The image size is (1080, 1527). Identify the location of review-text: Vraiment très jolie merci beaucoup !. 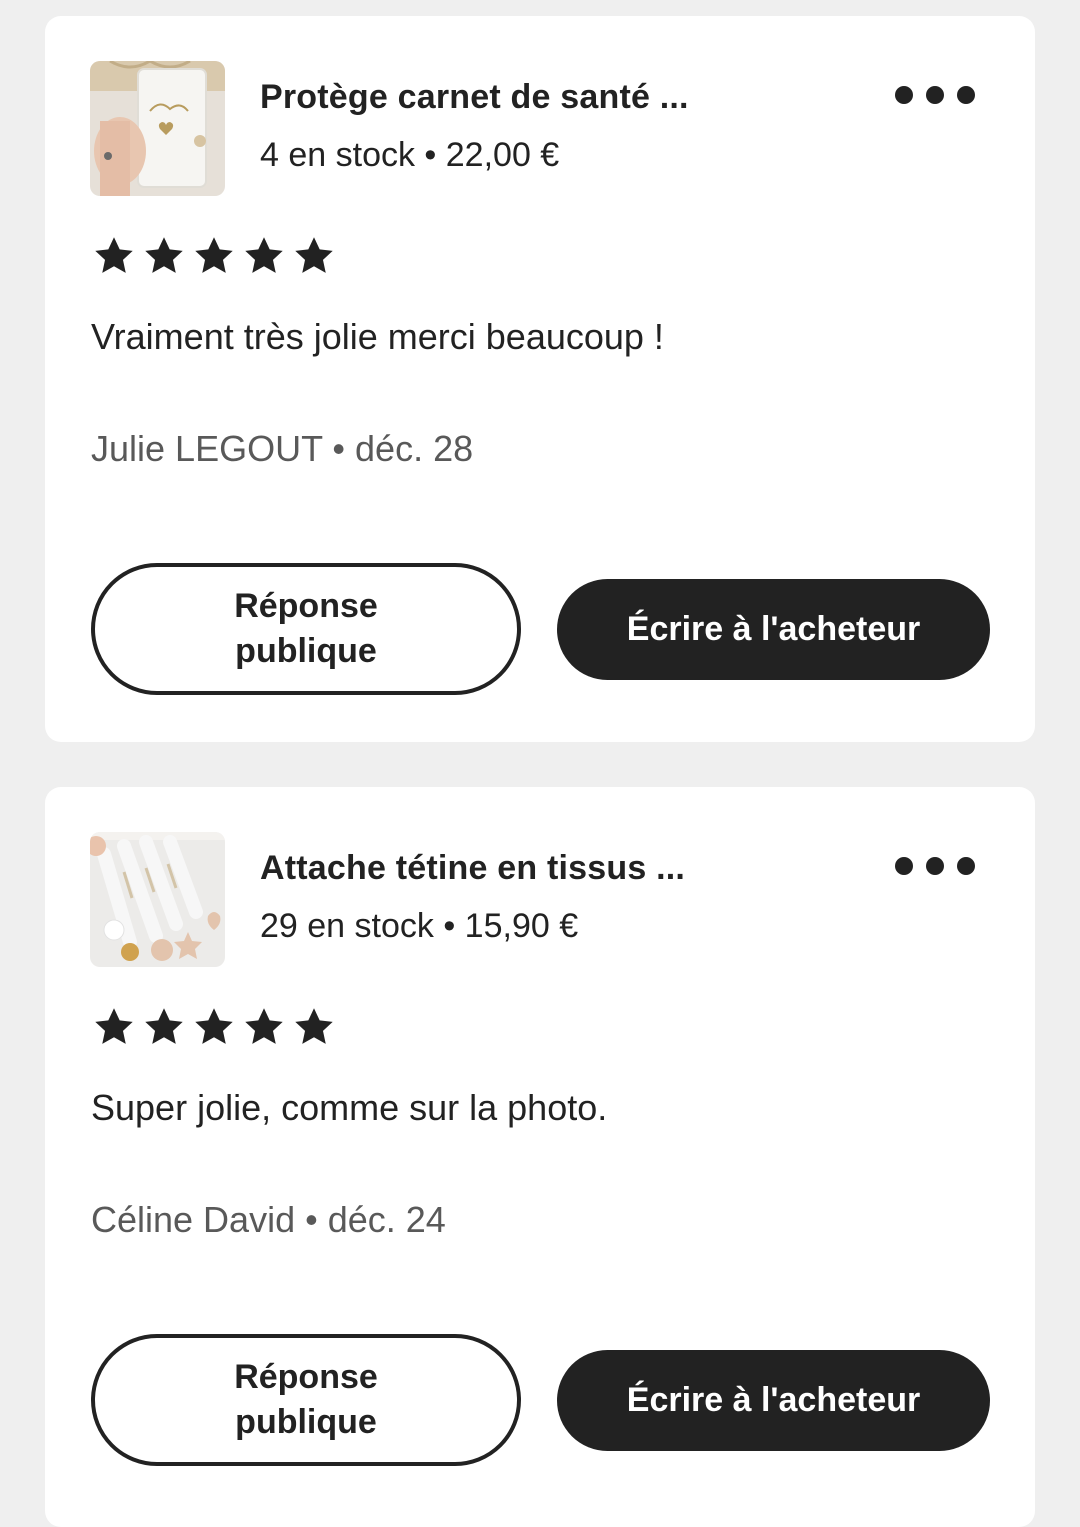
(377, 336).